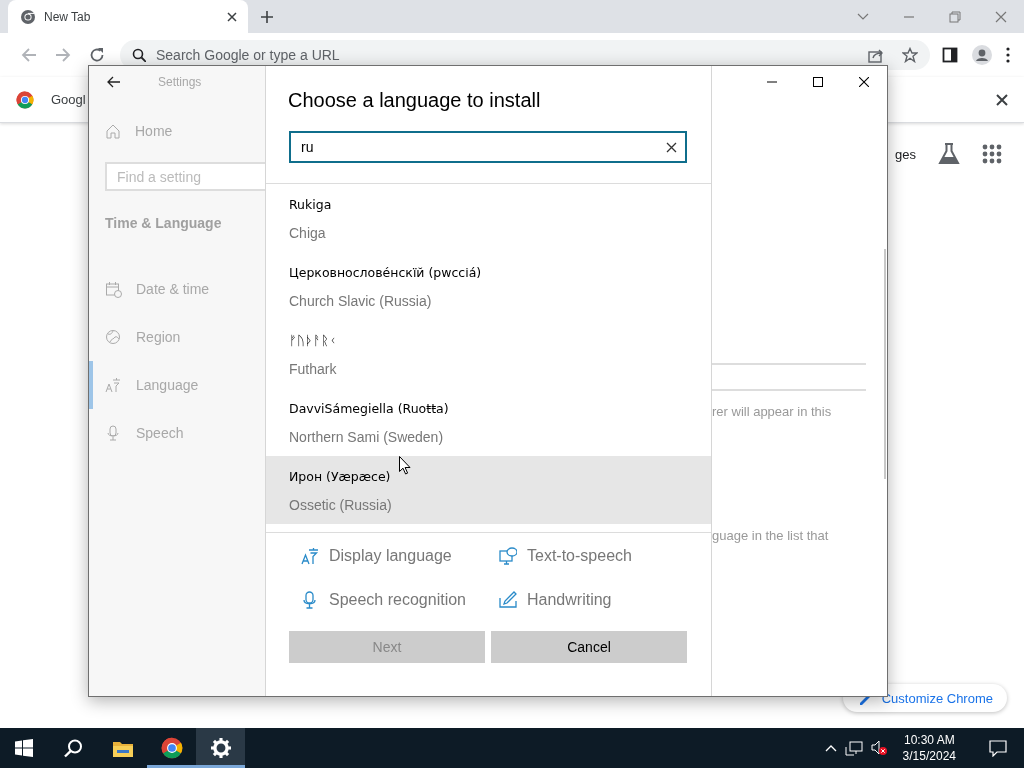 The height and width of the screenshot is (768, 1024). What do you see at coordinates (771, 536) in the screenshot?
I see `description-text: guage in the list that` at bounding box center [771, 536].